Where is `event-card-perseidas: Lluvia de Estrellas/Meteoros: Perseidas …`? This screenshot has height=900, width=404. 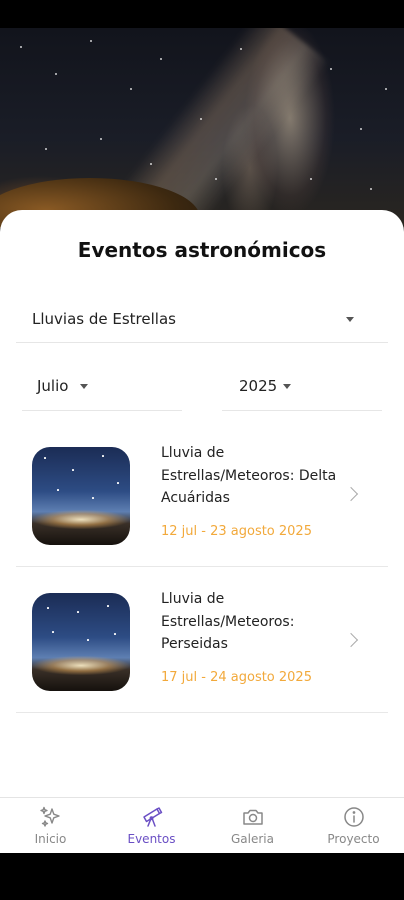 event-card-perseidas: Lluvia de Estrellas/Meteoros: Perseidas … is located at coordinates (202, 645).